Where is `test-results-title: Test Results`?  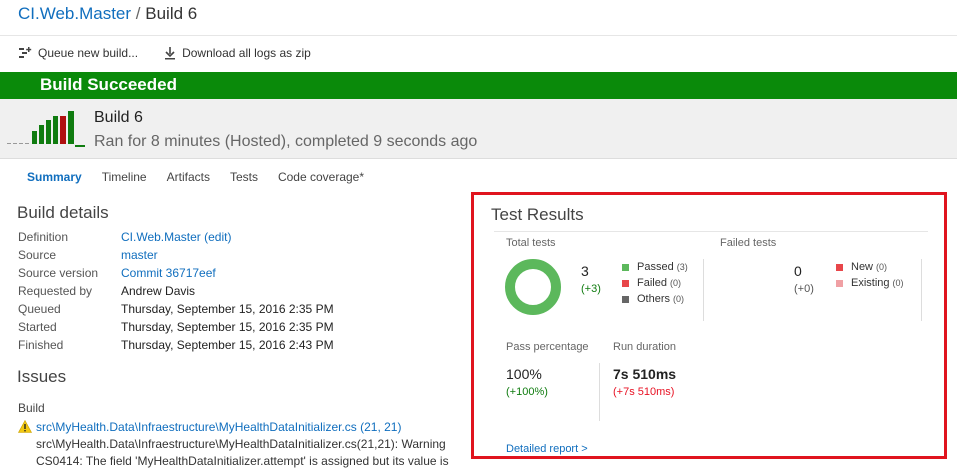 test-results-title: Test Results is located at coordinates (537, 214).